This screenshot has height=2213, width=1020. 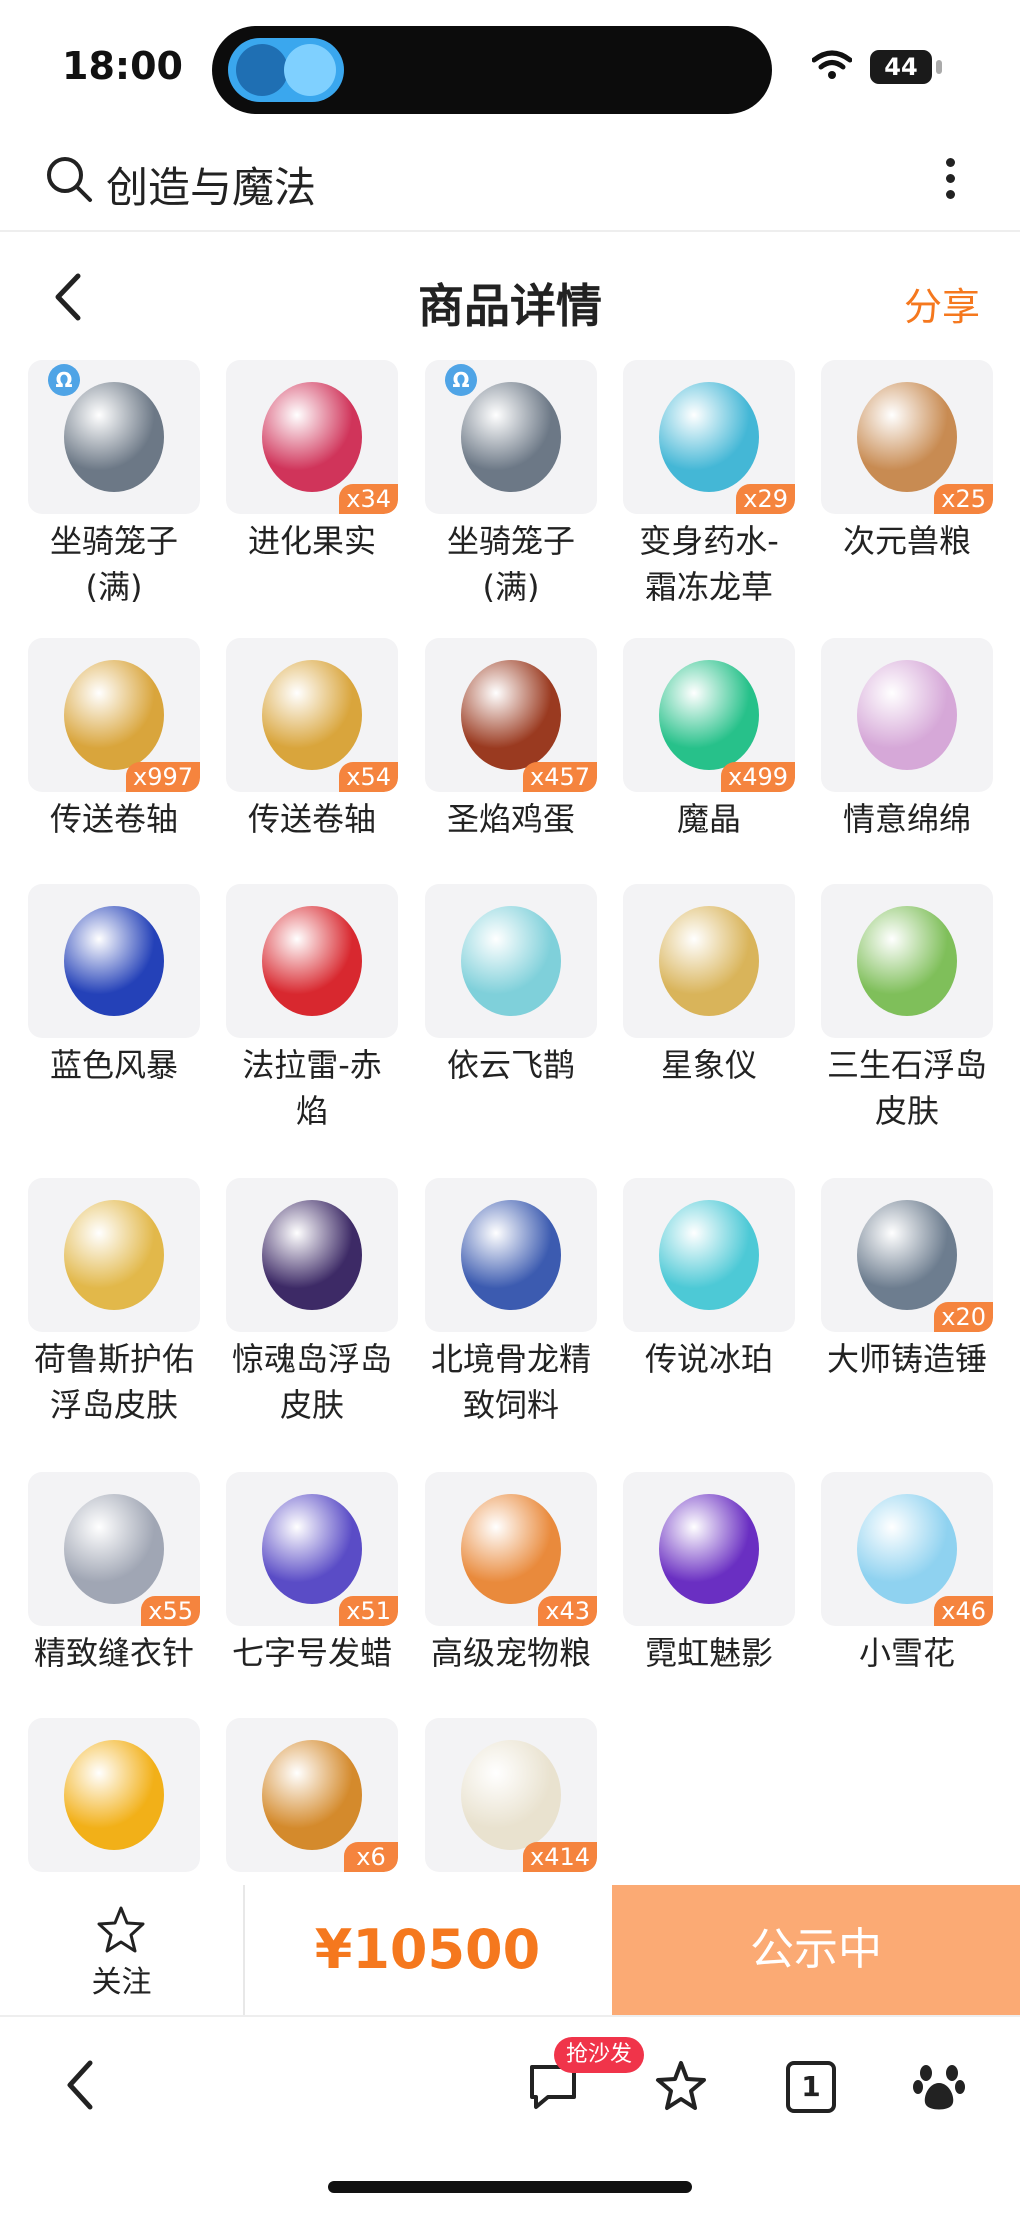 I want to click on drone-icon, so click(x=511, y=961).